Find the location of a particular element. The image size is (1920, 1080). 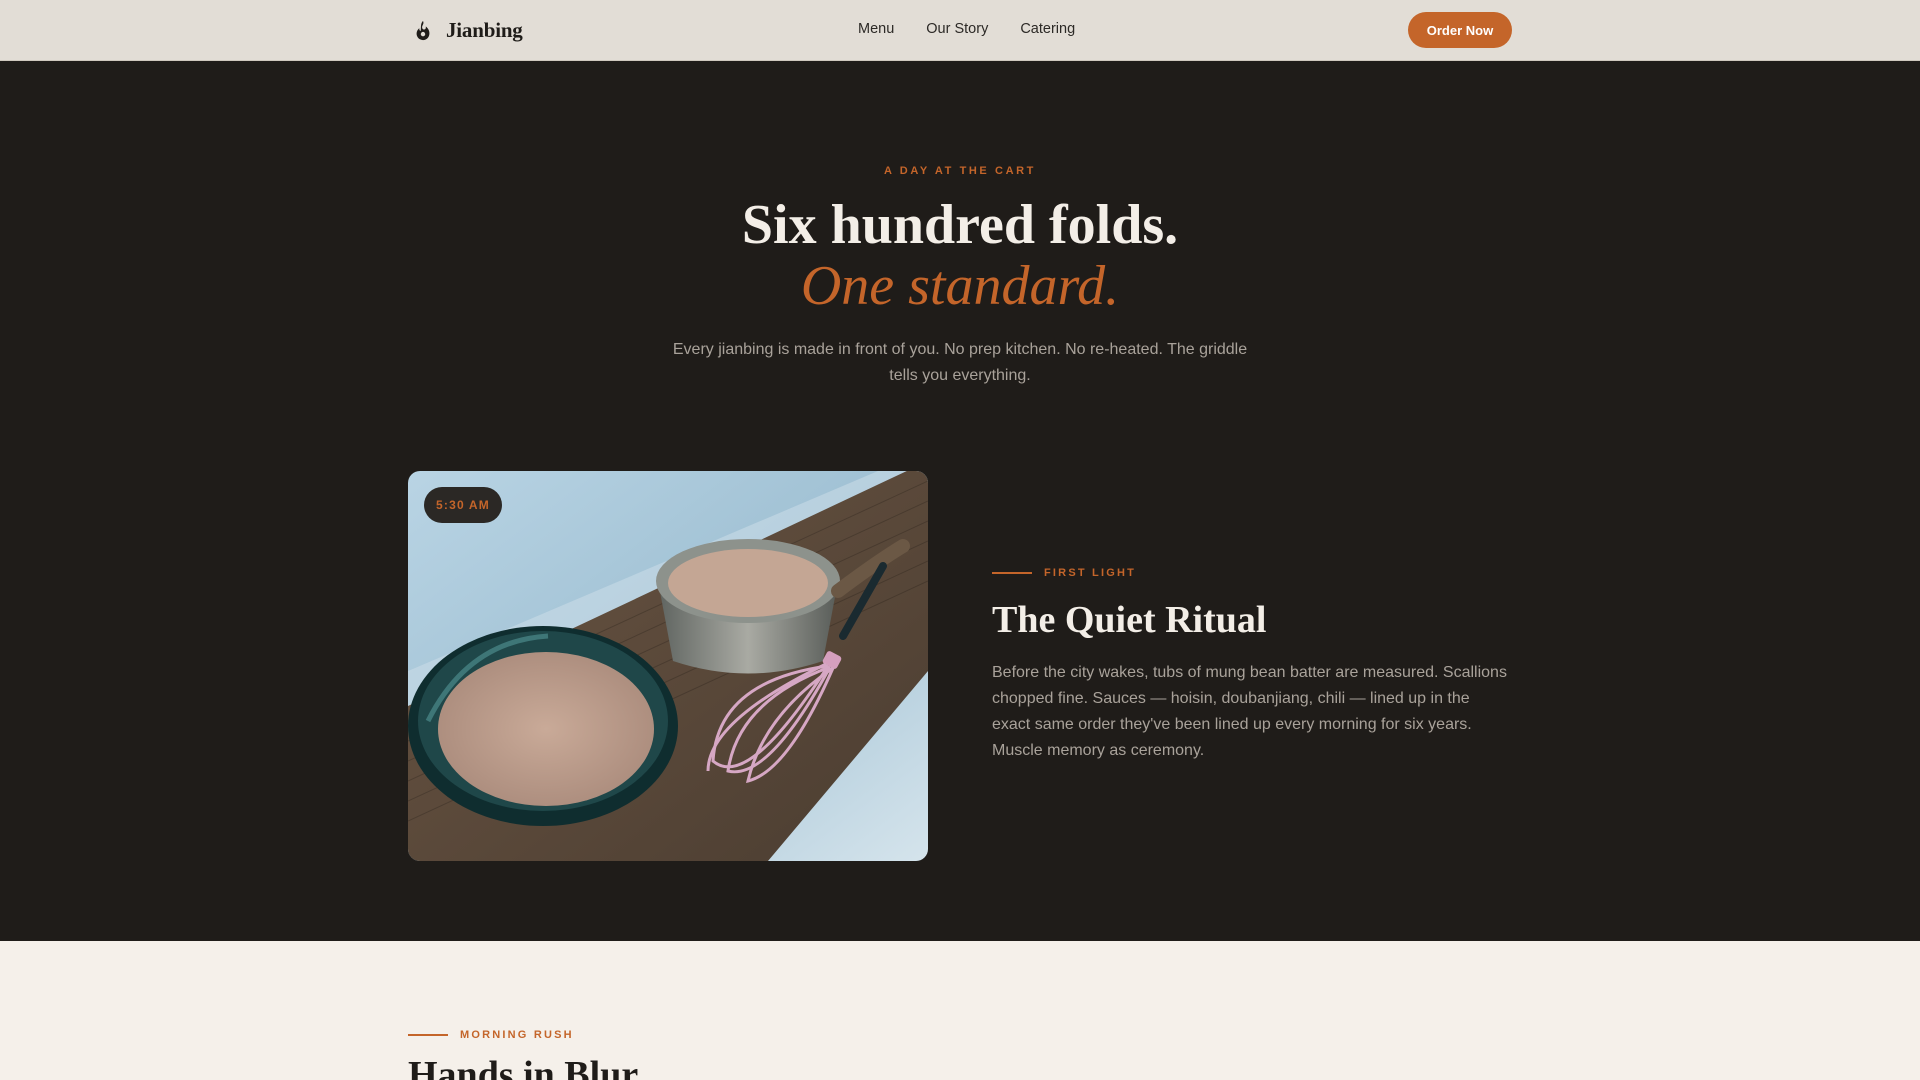

order-now-button: Order Now is located at coordinates (1460, 30).